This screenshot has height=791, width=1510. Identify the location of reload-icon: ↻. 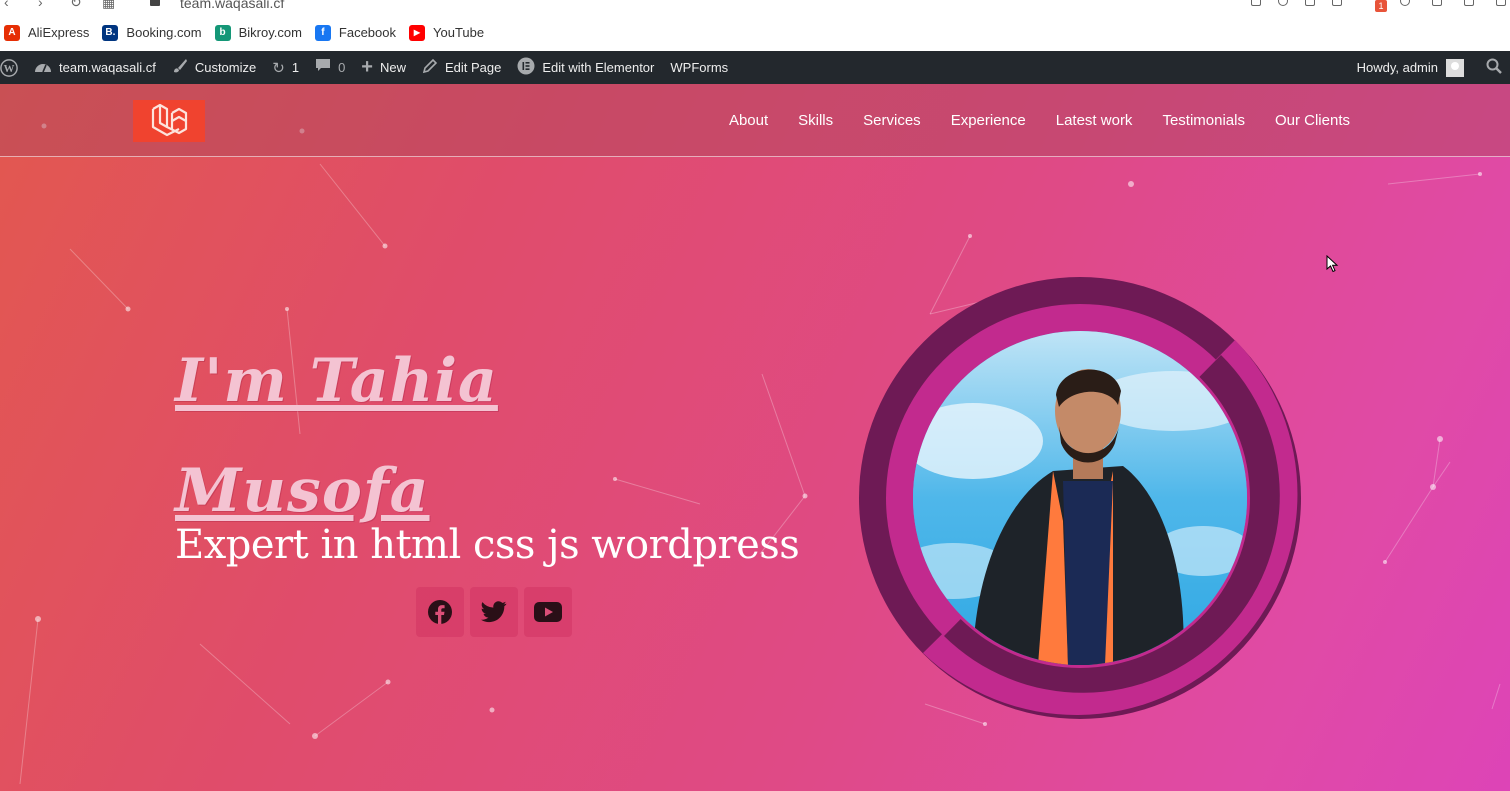
(76, 5).